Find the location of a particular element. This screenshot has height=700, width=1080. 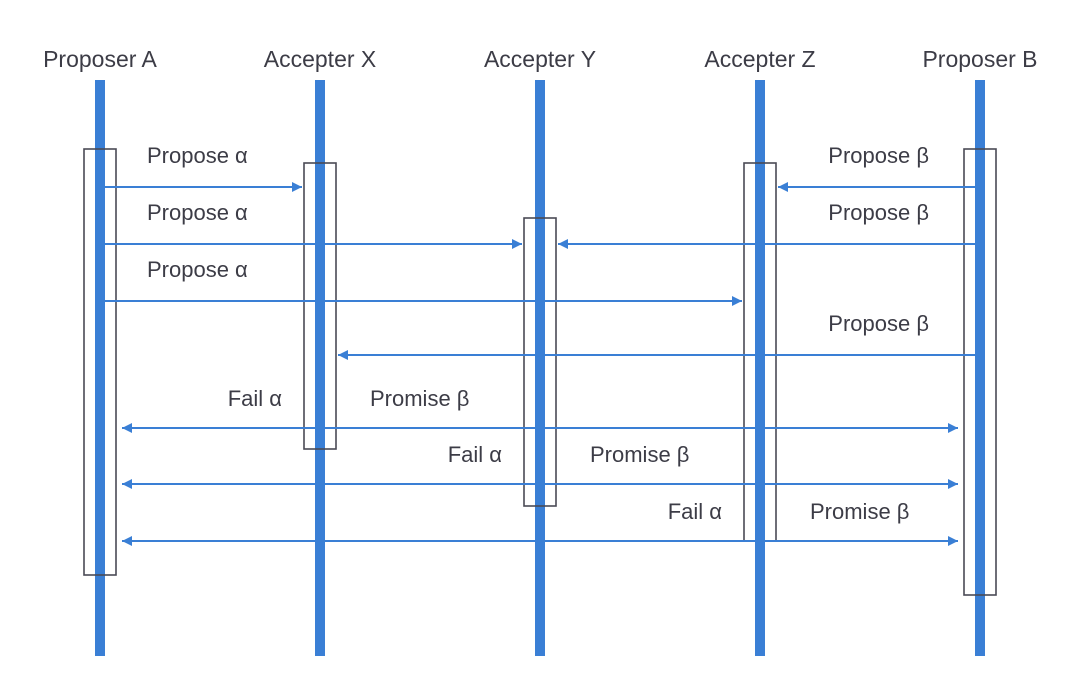

lifeline-x is located at coordinates (320, 368).